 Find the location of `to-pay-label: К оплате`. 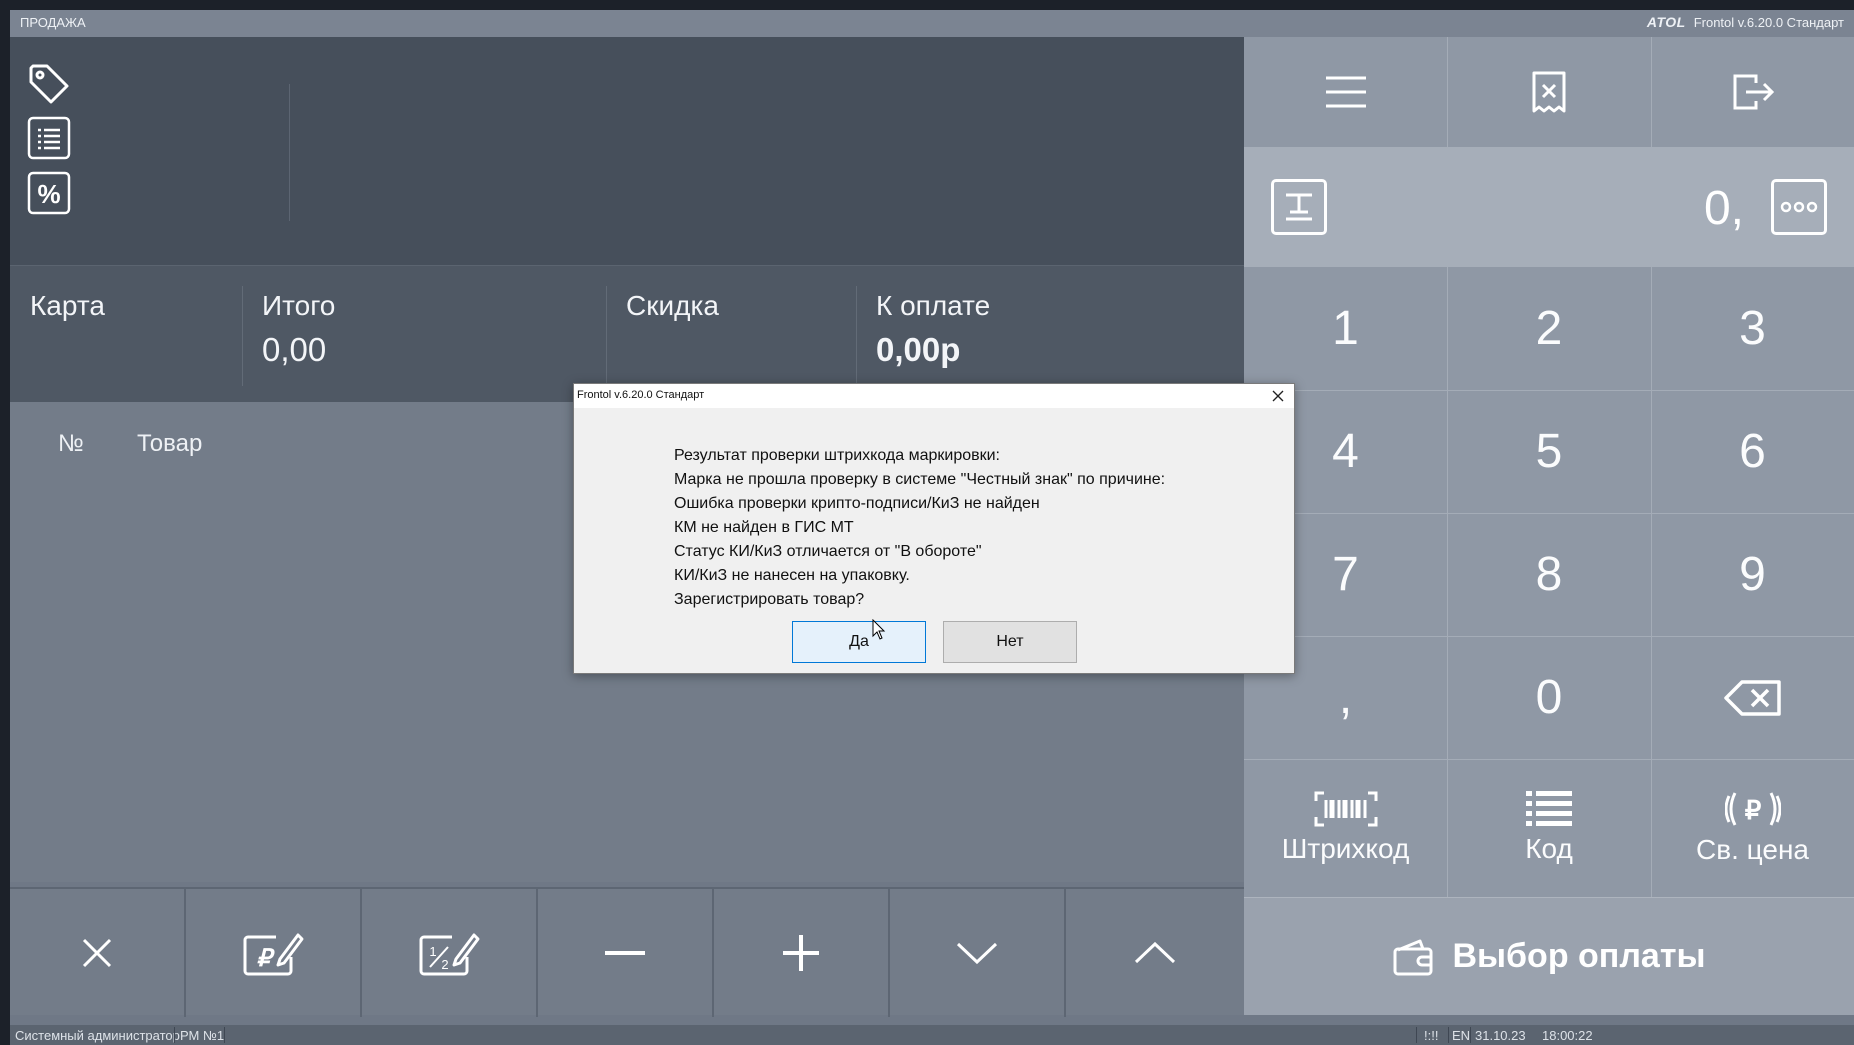

to-pay-label: К оплате is located at coordinates (933, 305).